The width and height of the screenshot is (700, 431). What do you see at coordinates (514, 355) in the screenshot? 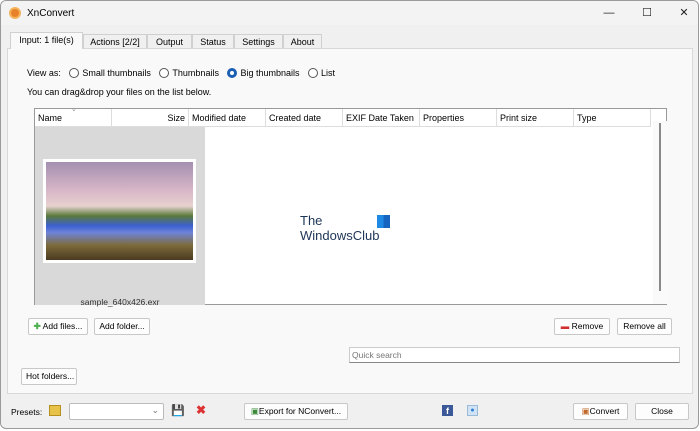
I see `quick-search-input` at bounding box center [514, 355].